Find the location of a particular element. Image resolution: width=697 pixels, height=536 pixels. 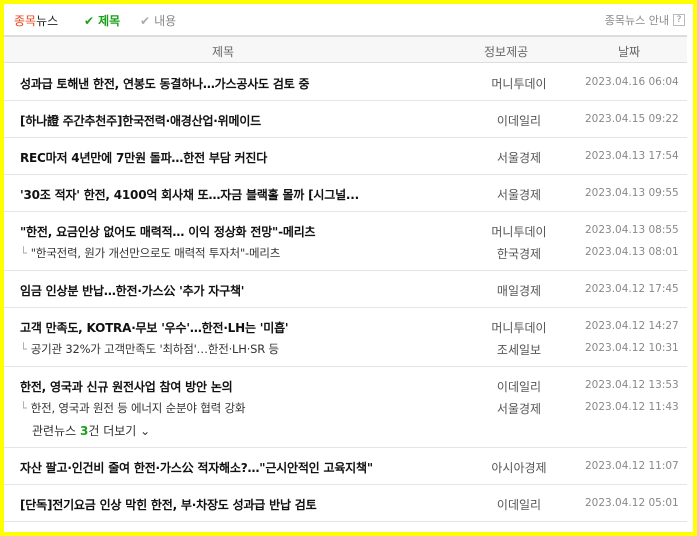

news-title-text: 한전, 영국과 신규 원전사업 참여 방안 논의 is located at coordinates (126, 387).